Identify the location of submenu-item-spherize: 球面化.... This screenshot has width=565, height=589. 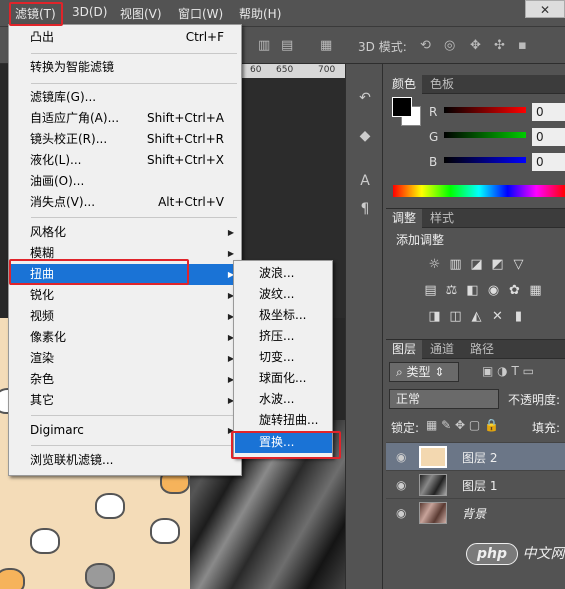
(283, 378).